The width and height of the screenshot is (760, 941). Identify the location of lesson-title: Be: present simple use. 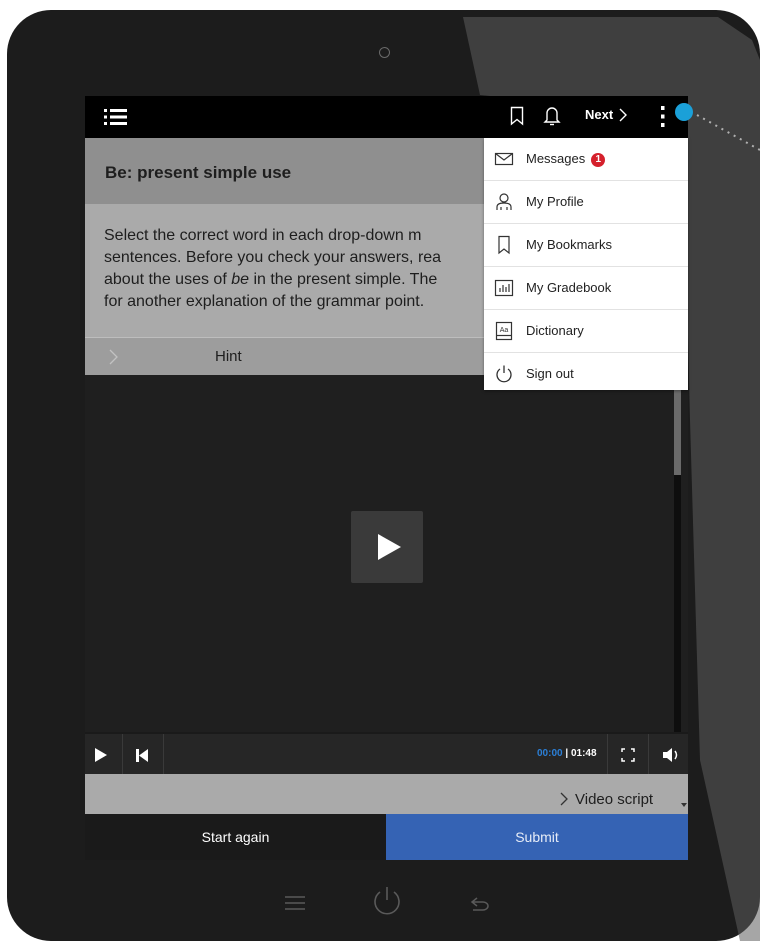
(198, 172).